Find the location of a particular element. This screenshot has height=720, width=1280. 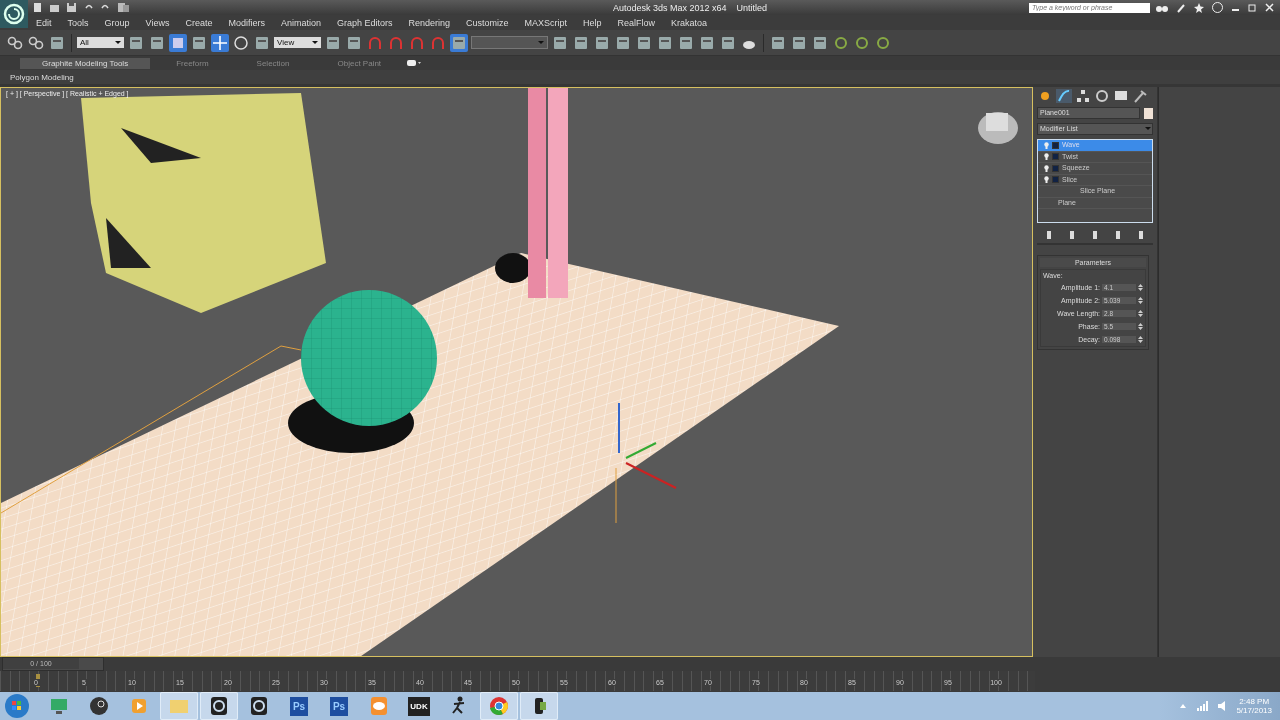

ribbon-panel-label: Polygon Modeling is located at coordinates (42, 77).